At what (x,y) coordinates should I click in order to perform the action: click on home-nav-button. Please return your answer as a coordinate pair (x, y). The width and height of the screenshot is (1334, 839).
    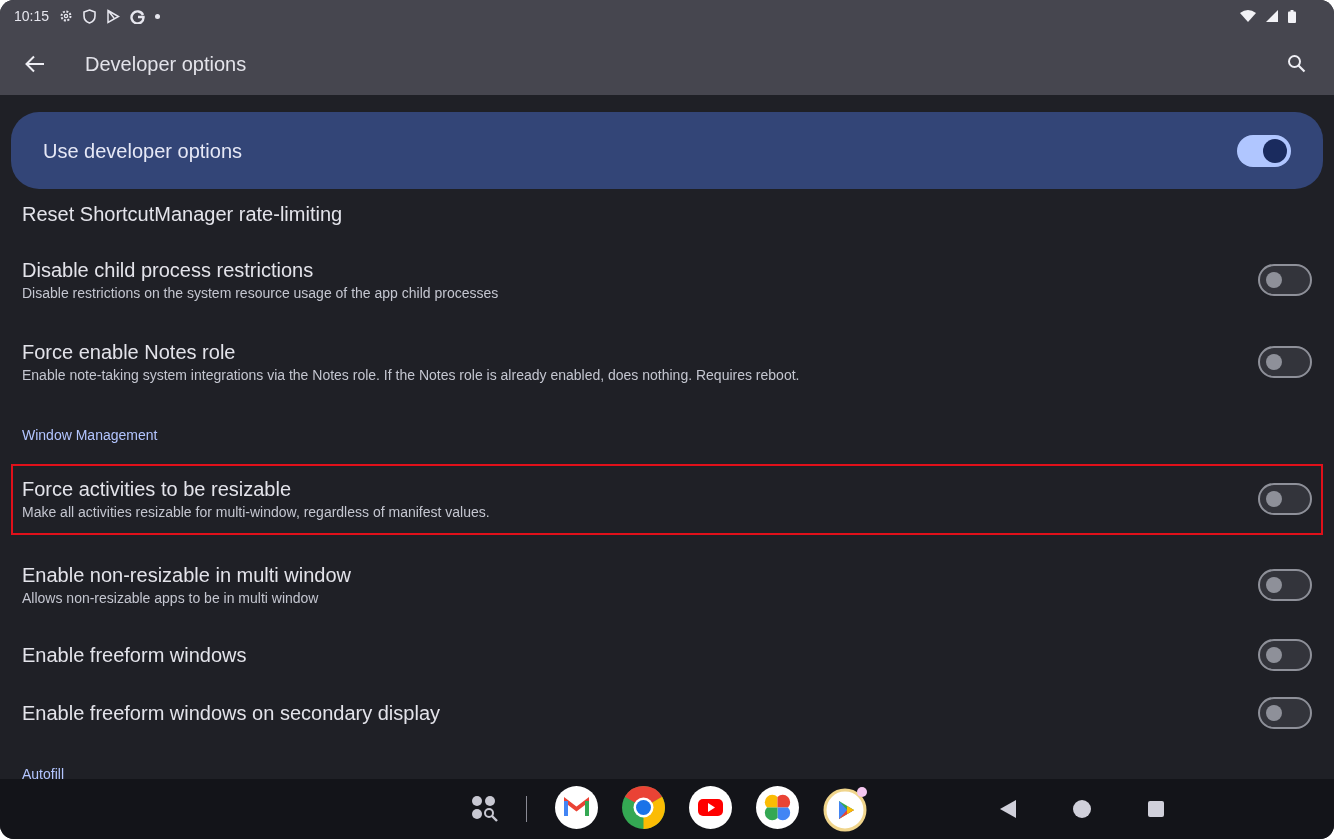
    Looking at the image, I should click on (1082, 809).